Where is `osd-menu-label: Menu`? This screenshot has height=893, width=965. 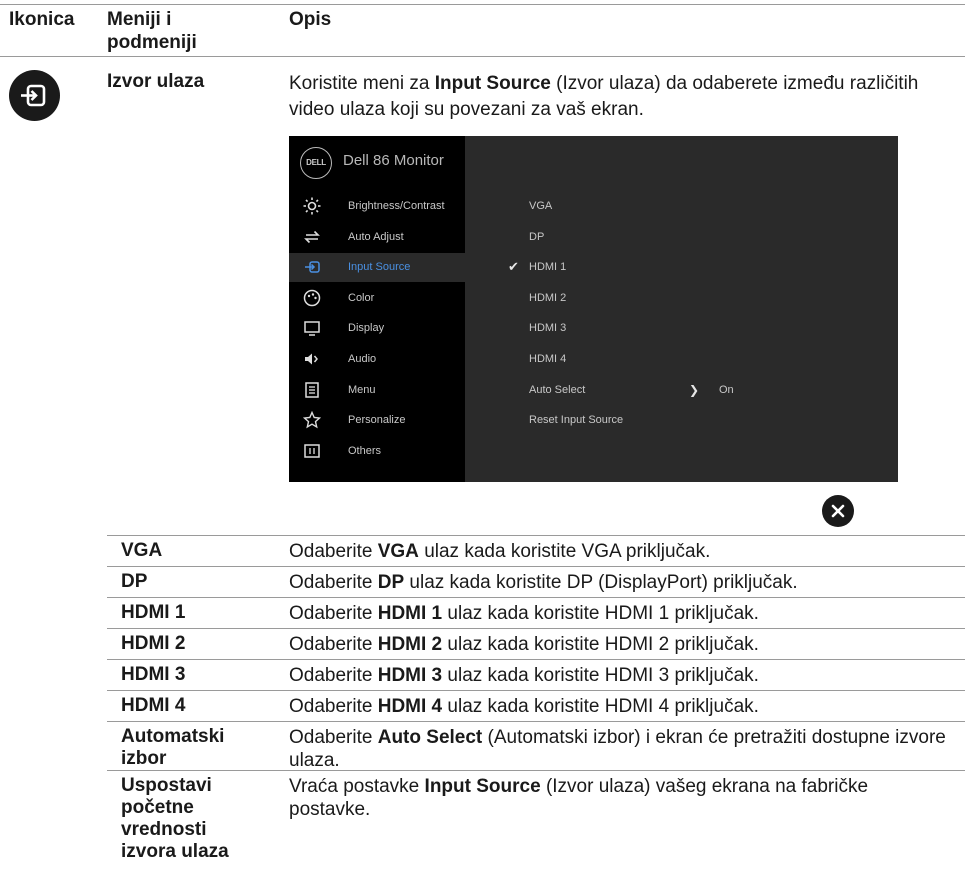
osd-menu-label: Menu is located at coordinates (362, 389).